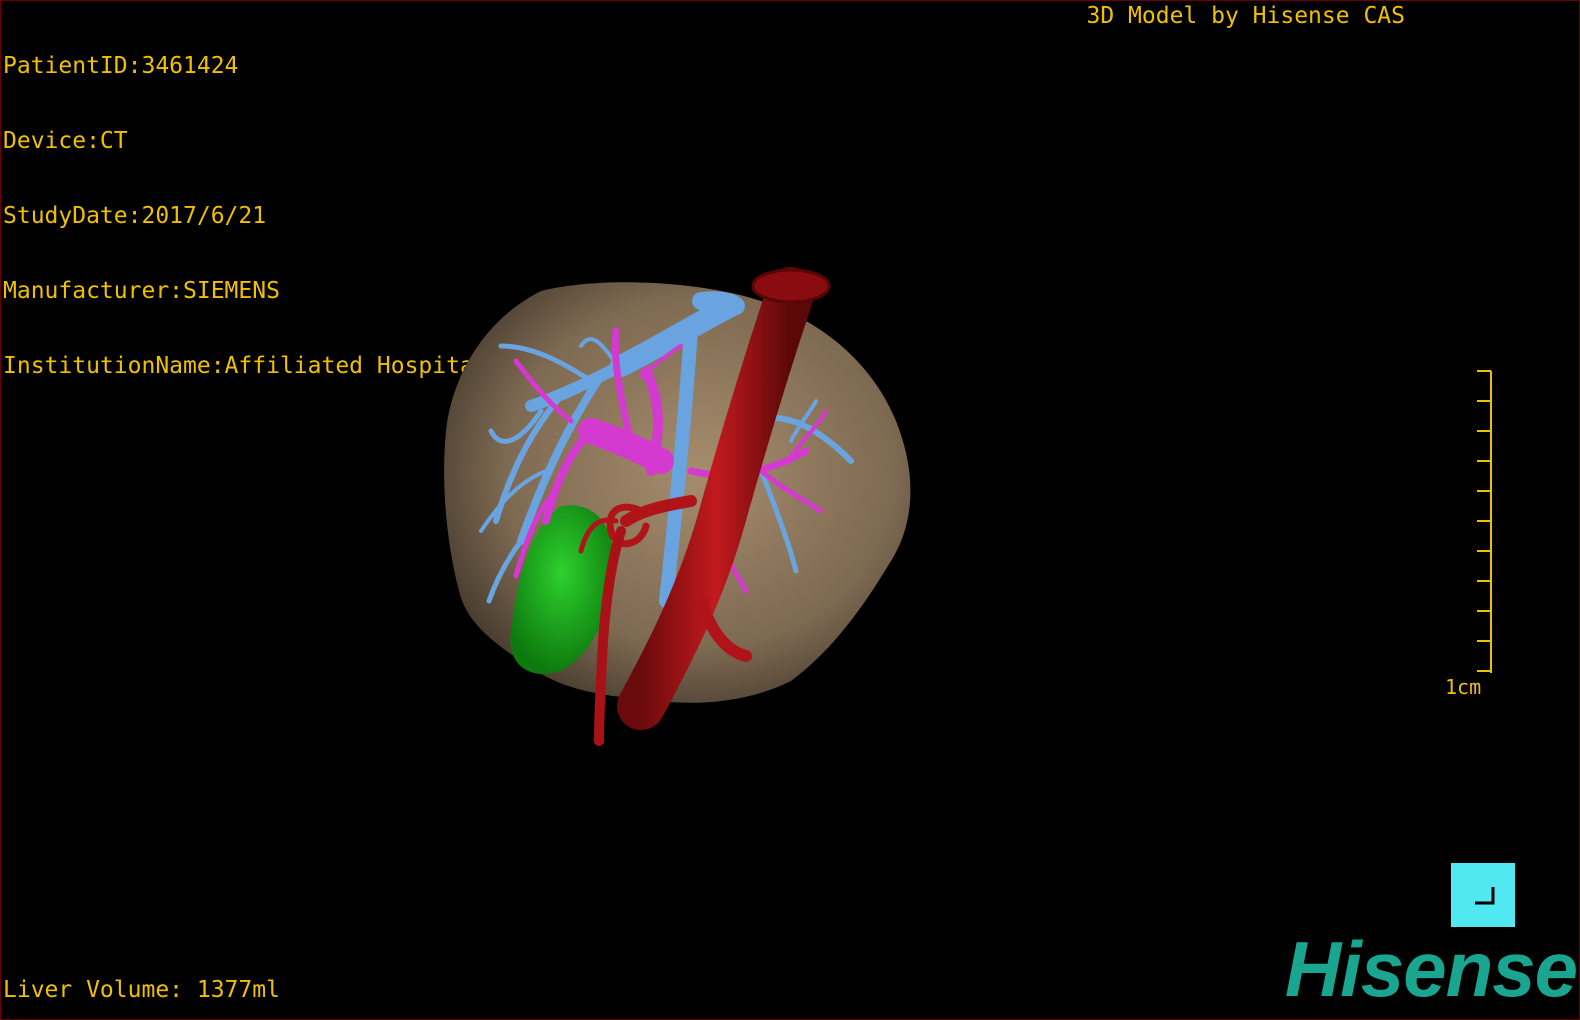 The height and width of the screenshot is (1020, 1580). I want to click on corner-reset-button, so click(1483, 895).